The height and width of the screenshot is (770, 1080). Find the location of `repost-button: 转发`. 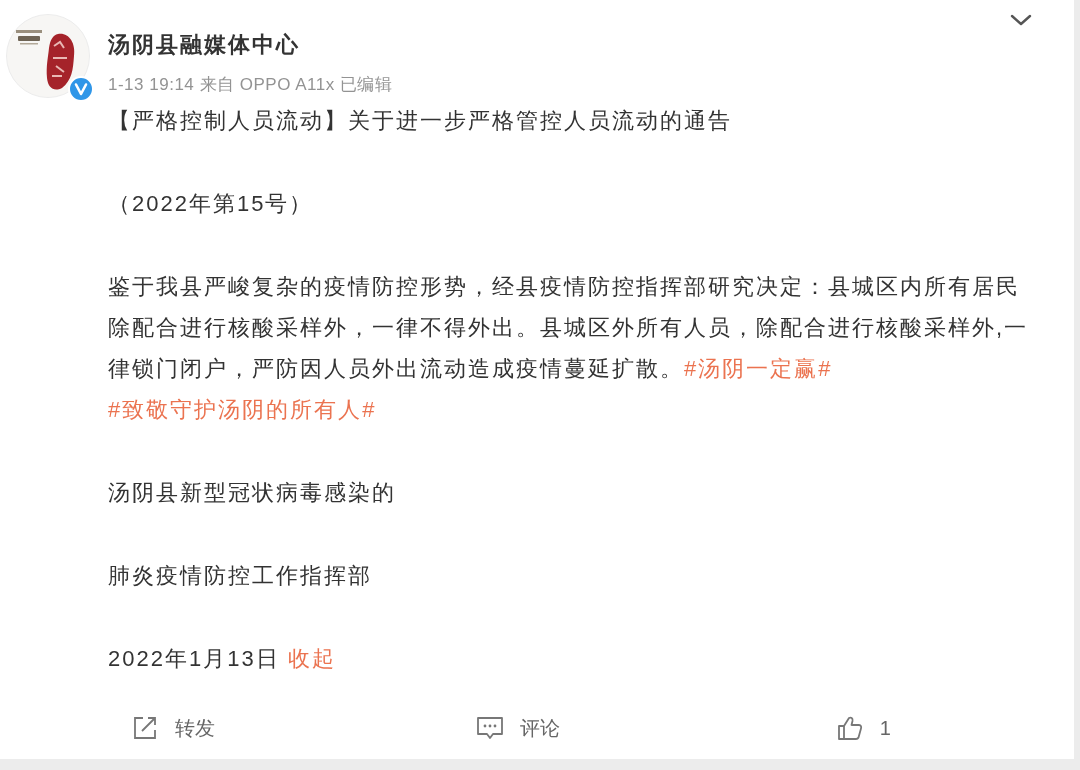

repost-button: 转发 is located at coordinates (172, 728).